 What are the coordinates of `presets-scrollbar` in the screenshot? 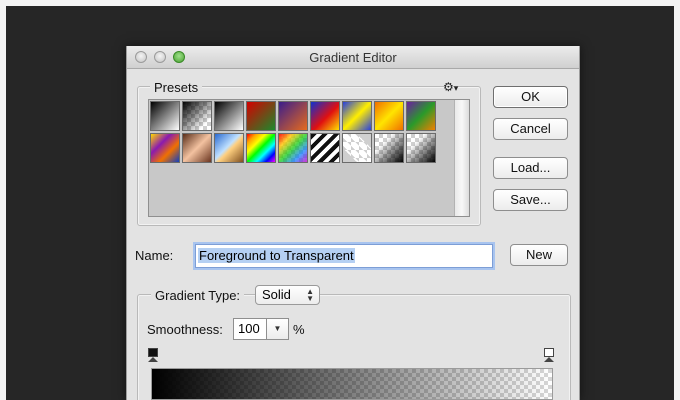 It's located at (461, 158).